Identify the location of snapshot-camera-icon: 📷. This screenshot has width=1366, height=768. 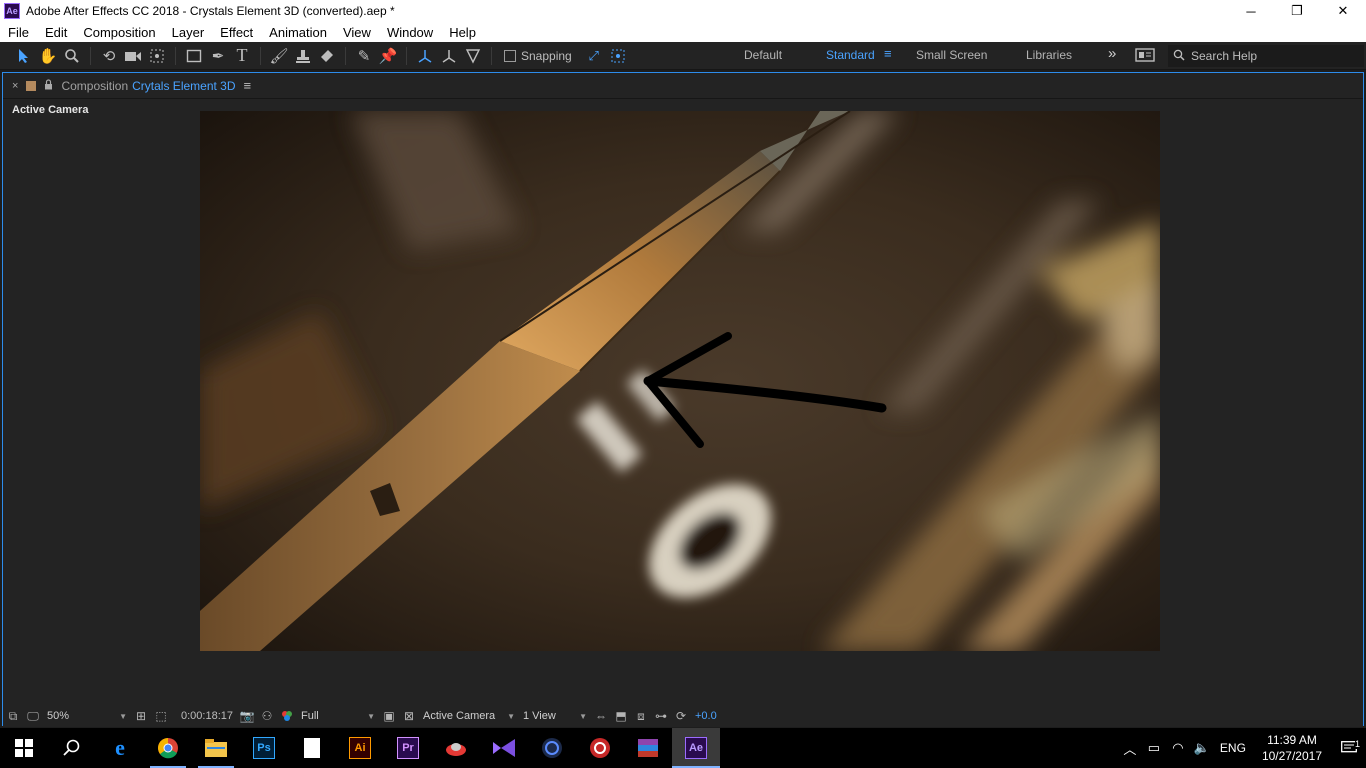
(247, 716).